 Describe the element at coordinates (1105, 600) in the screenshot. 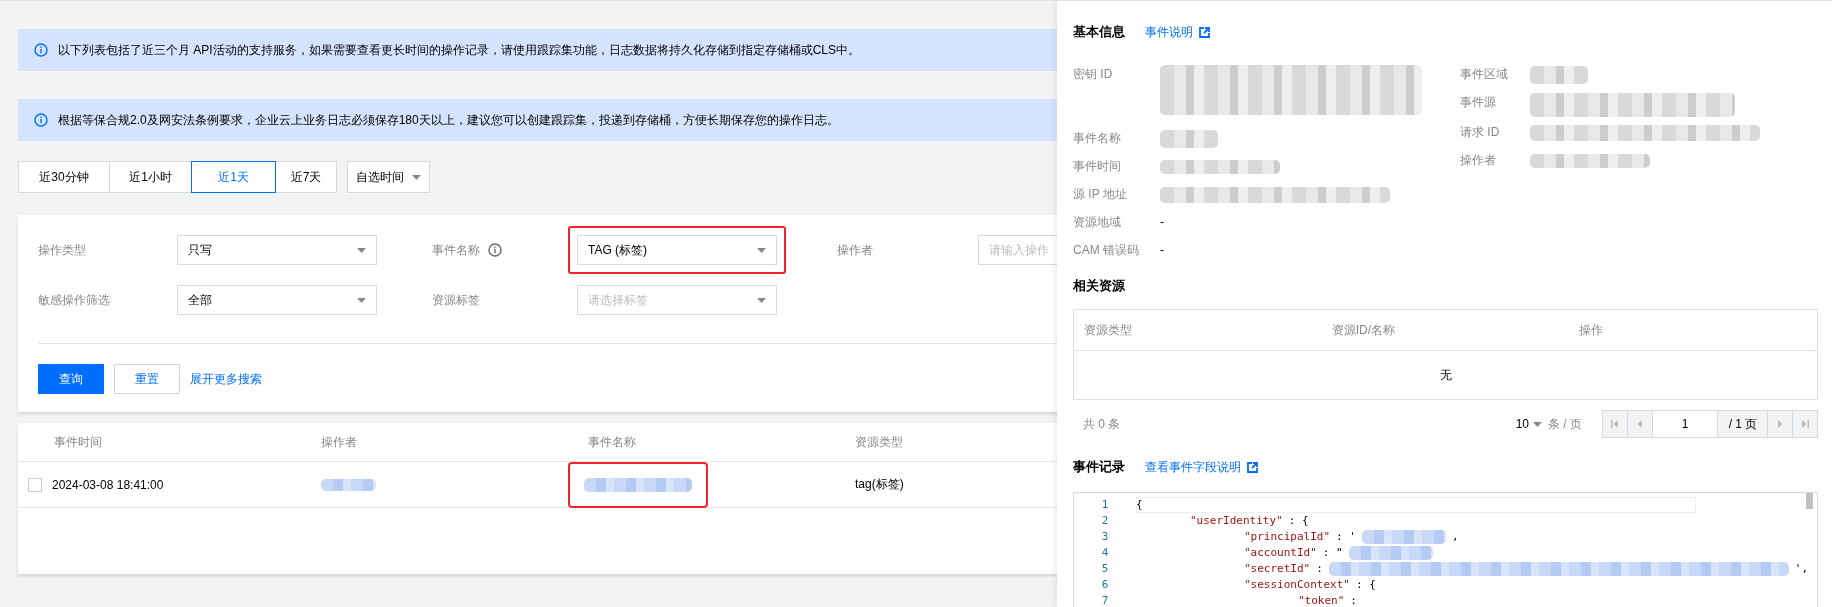

I see `line-number: 7` at that location.